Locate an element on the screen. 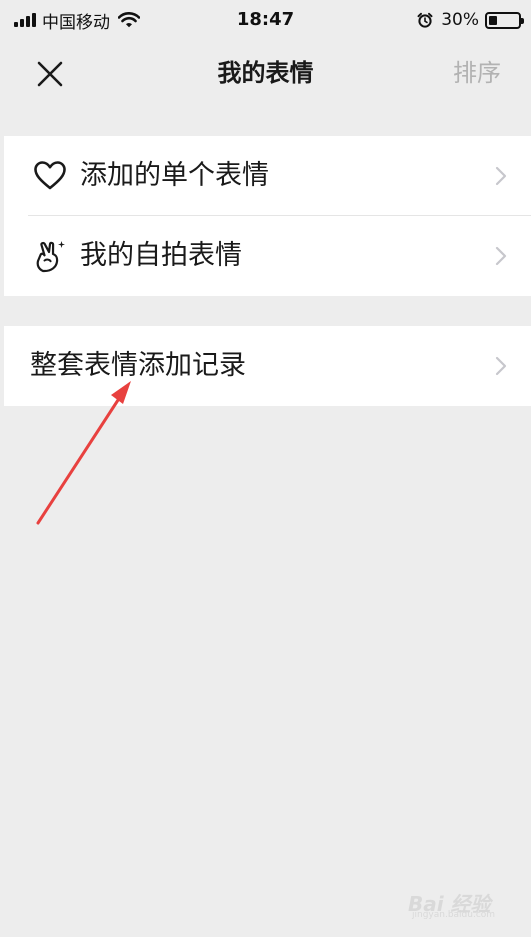  emoji-history-group: 整套表情添加记录 is located at coordinates (267, 366).